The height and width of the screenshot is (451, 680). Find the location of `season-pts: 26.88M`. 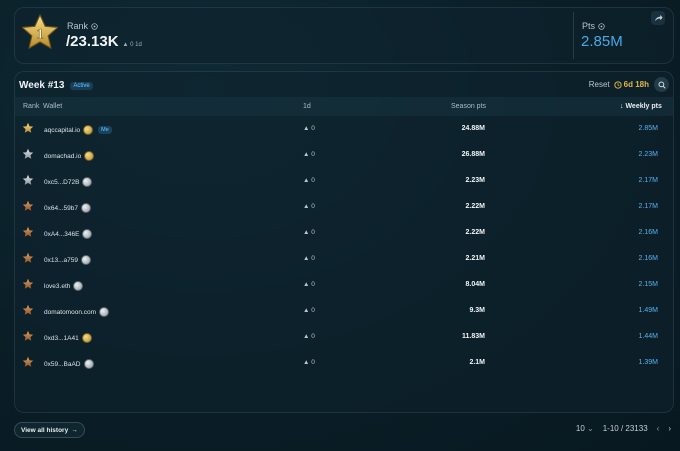

season-pts: 26.88M is located at coordinates (473, 154).